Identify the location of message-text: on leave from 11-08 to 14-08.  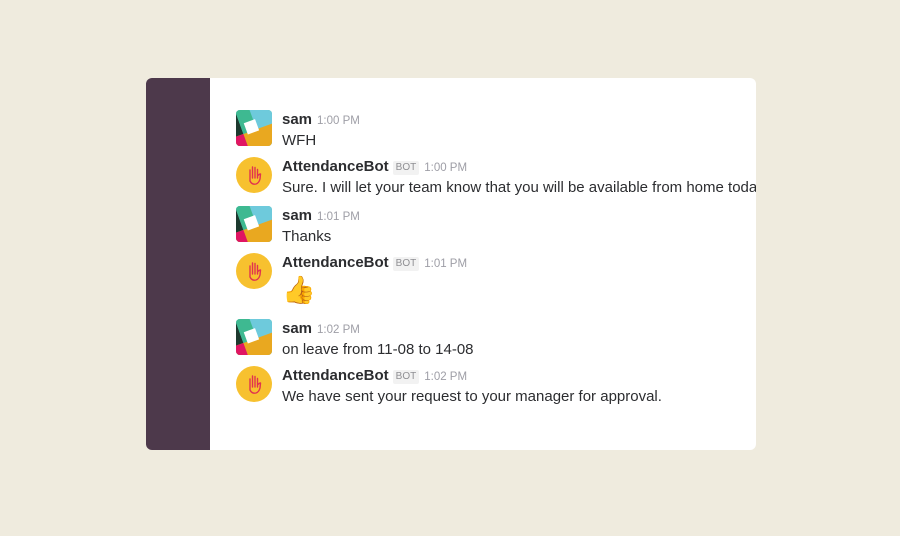
(378, 349).